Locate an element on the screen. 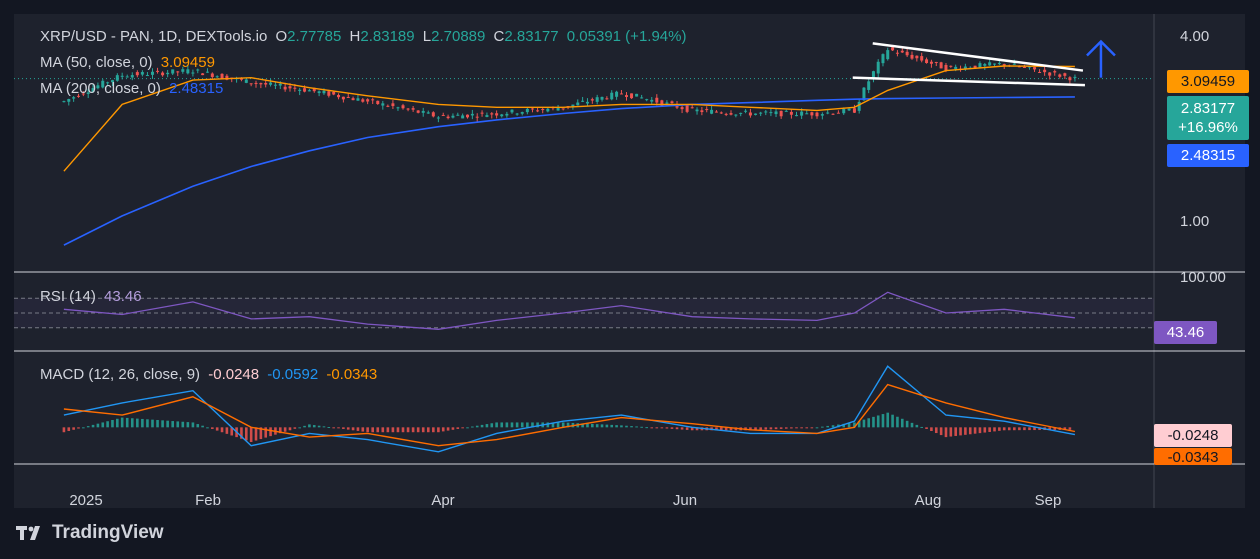  close-value: 2.83177 is located at coordinates (531, 36).